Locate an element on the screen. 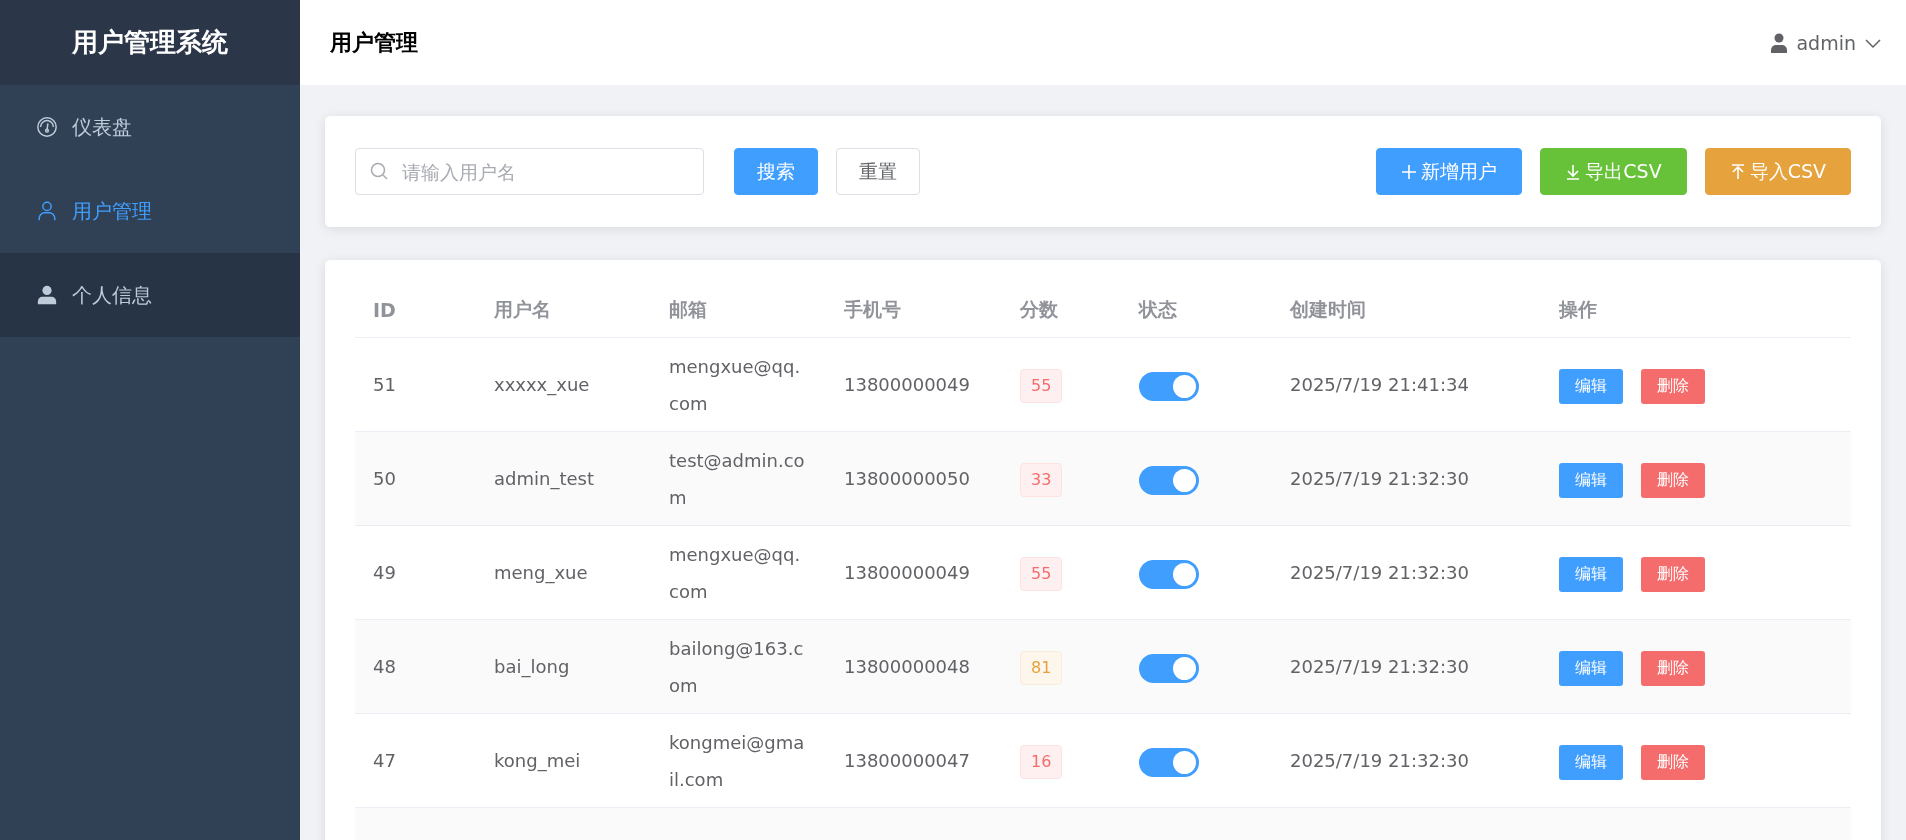 The height and width of the screenshot is (840, 1906). table-cell: kong_mei is located at coordinates (563, 760).